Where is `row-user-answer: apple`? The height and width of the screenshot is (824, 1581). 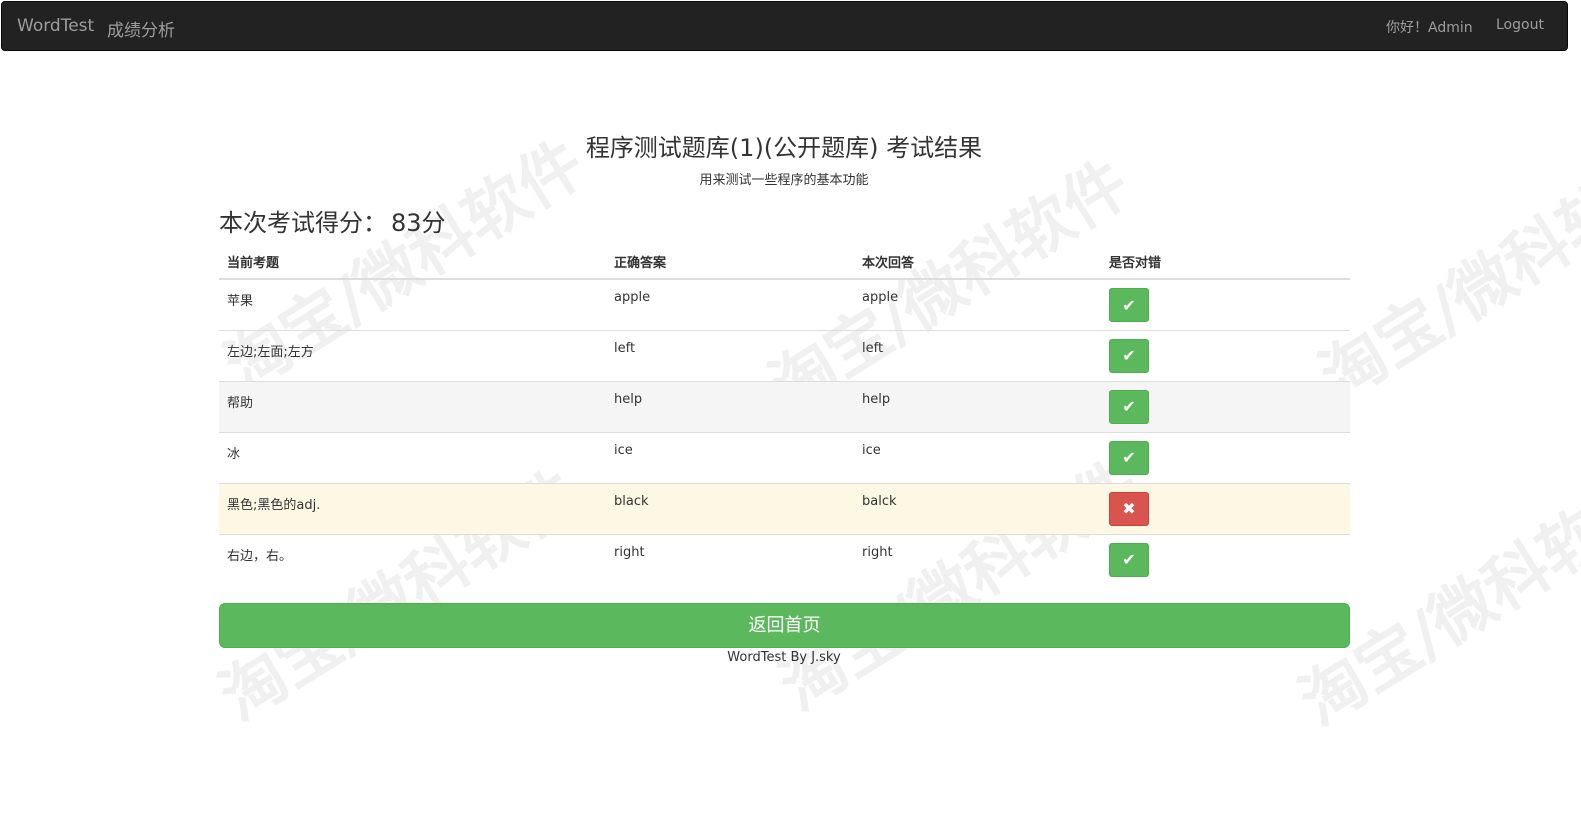 row-user-answer: apple is located at coordinates (977, 304).